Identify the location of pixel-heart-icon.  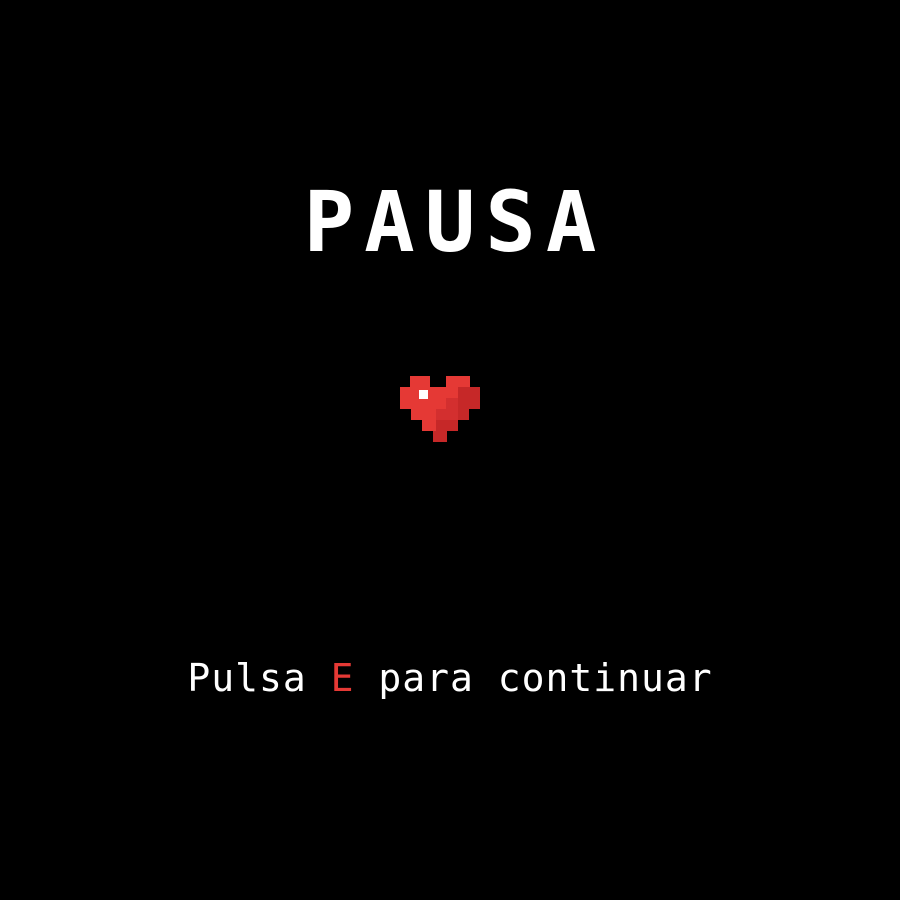
(440, 409).